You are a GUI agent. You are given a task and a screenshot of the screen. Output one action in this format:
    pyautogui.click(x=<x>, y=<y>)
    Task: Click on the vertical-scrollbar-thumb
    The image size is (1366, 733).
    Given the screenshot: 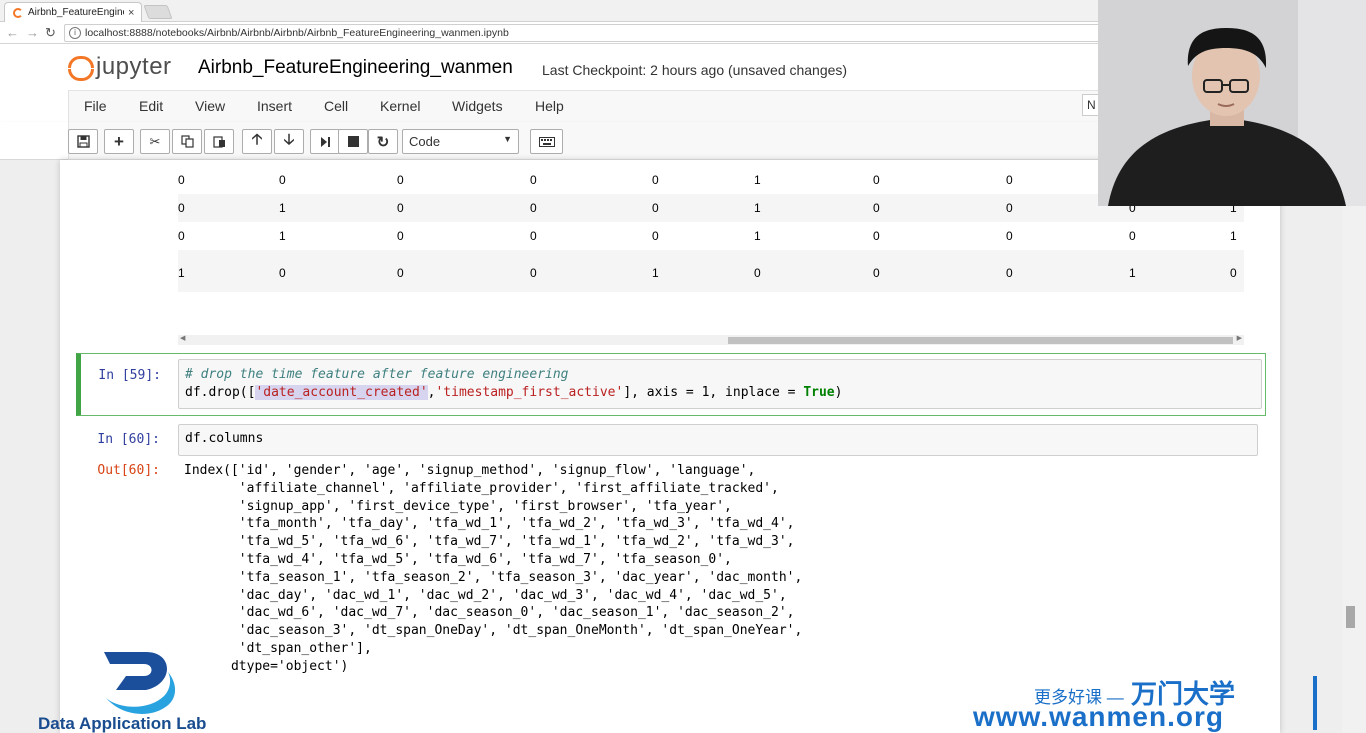 What is the action you would take?
    pyautogui.click(x=1350, y=617)
    